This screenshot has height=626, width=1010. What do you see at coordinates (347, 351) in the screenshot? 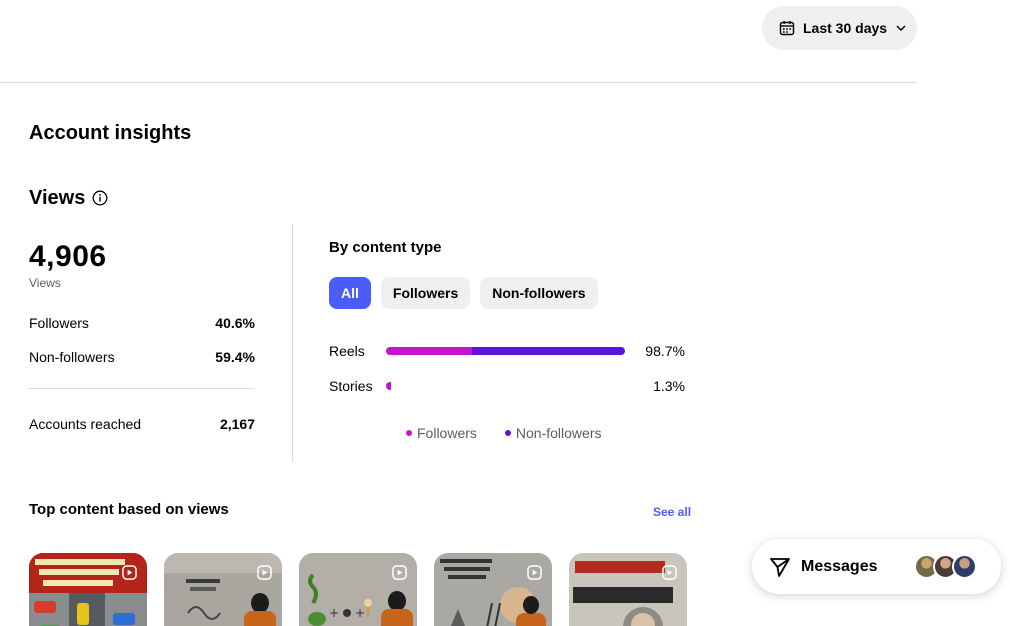
I see `content-row-label: Reels` at bounding box center [347, 351].